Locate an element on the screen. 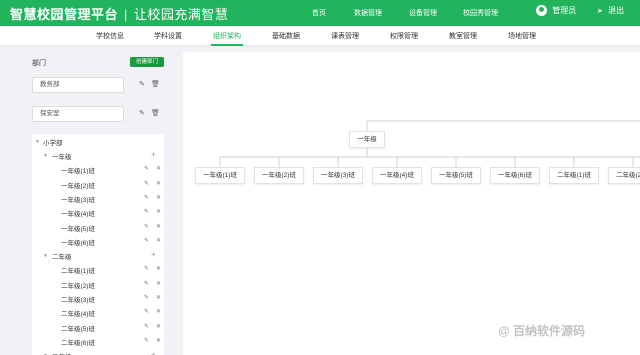 The width and height of the screenshot is (640, 355). tree-class-node: 二年级(3)班 is located at coordinates (78, 299).